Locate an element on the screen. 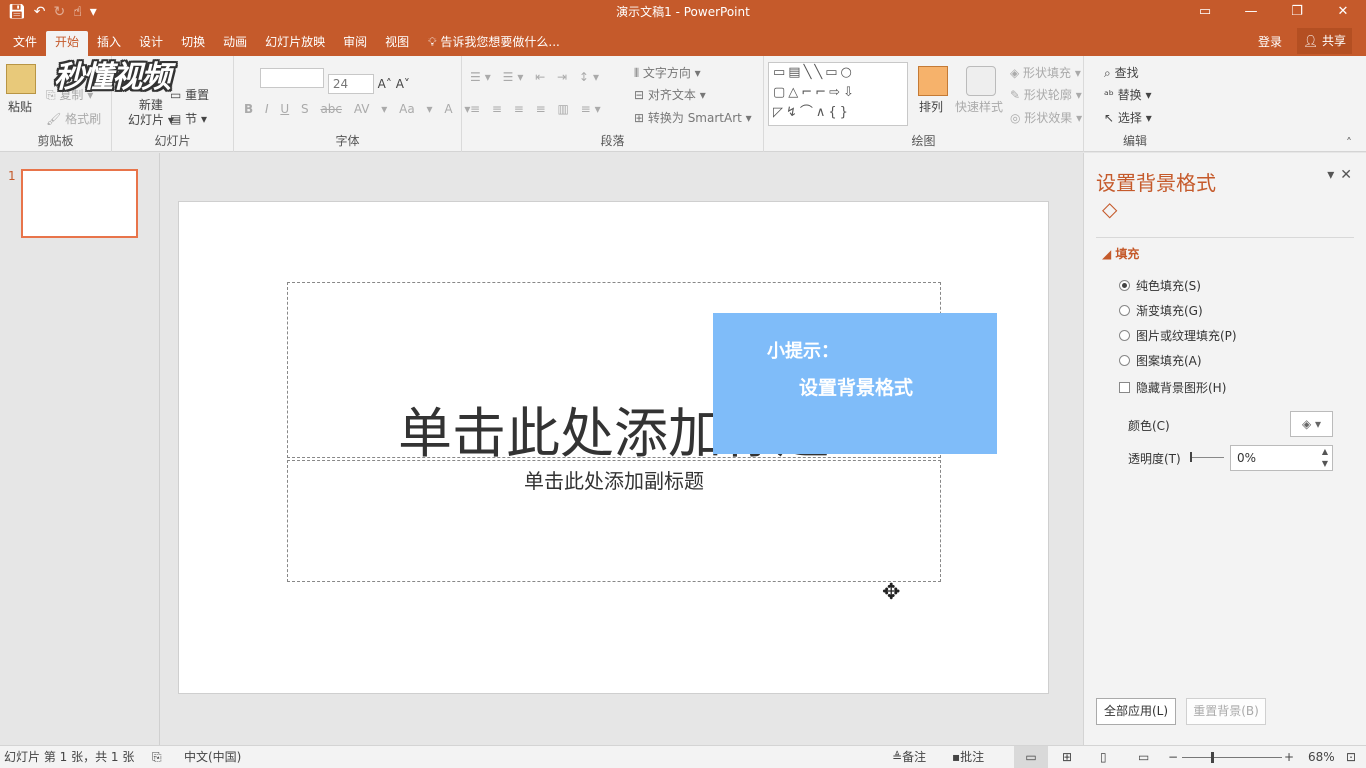  gradient-fill-label: 渐变填充(G) is located at coordinates (1169, 311).